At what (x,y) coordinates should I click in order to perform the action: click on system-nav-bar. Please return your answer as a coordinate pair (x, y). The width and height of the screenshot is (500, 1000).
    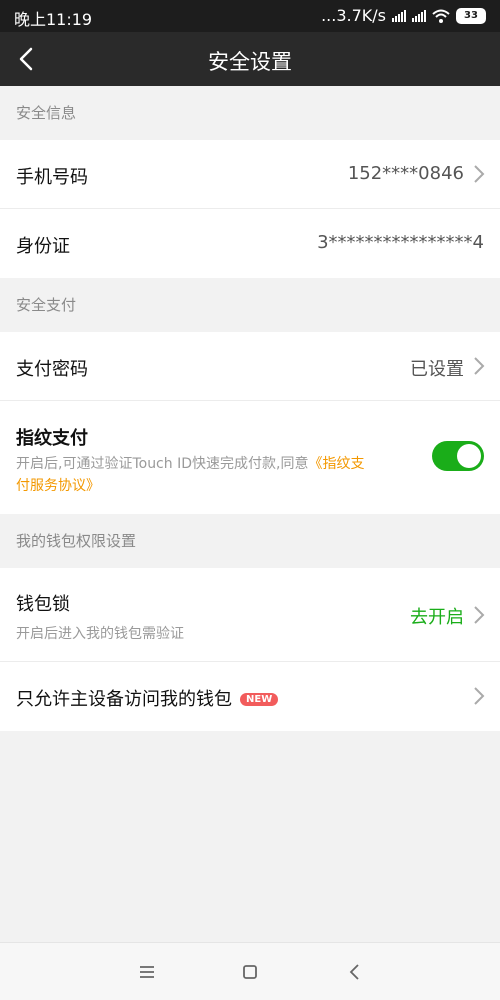
    Looking at the image, I should click on (250, 971).